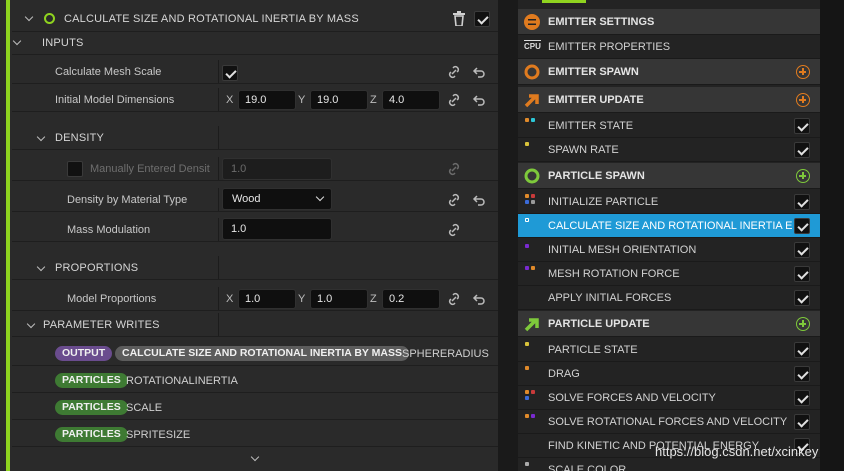  I want to click on solve-rotational-item: SOLVE ROTATIONAL FORCES AND VELOCITY, so click(669, 422).